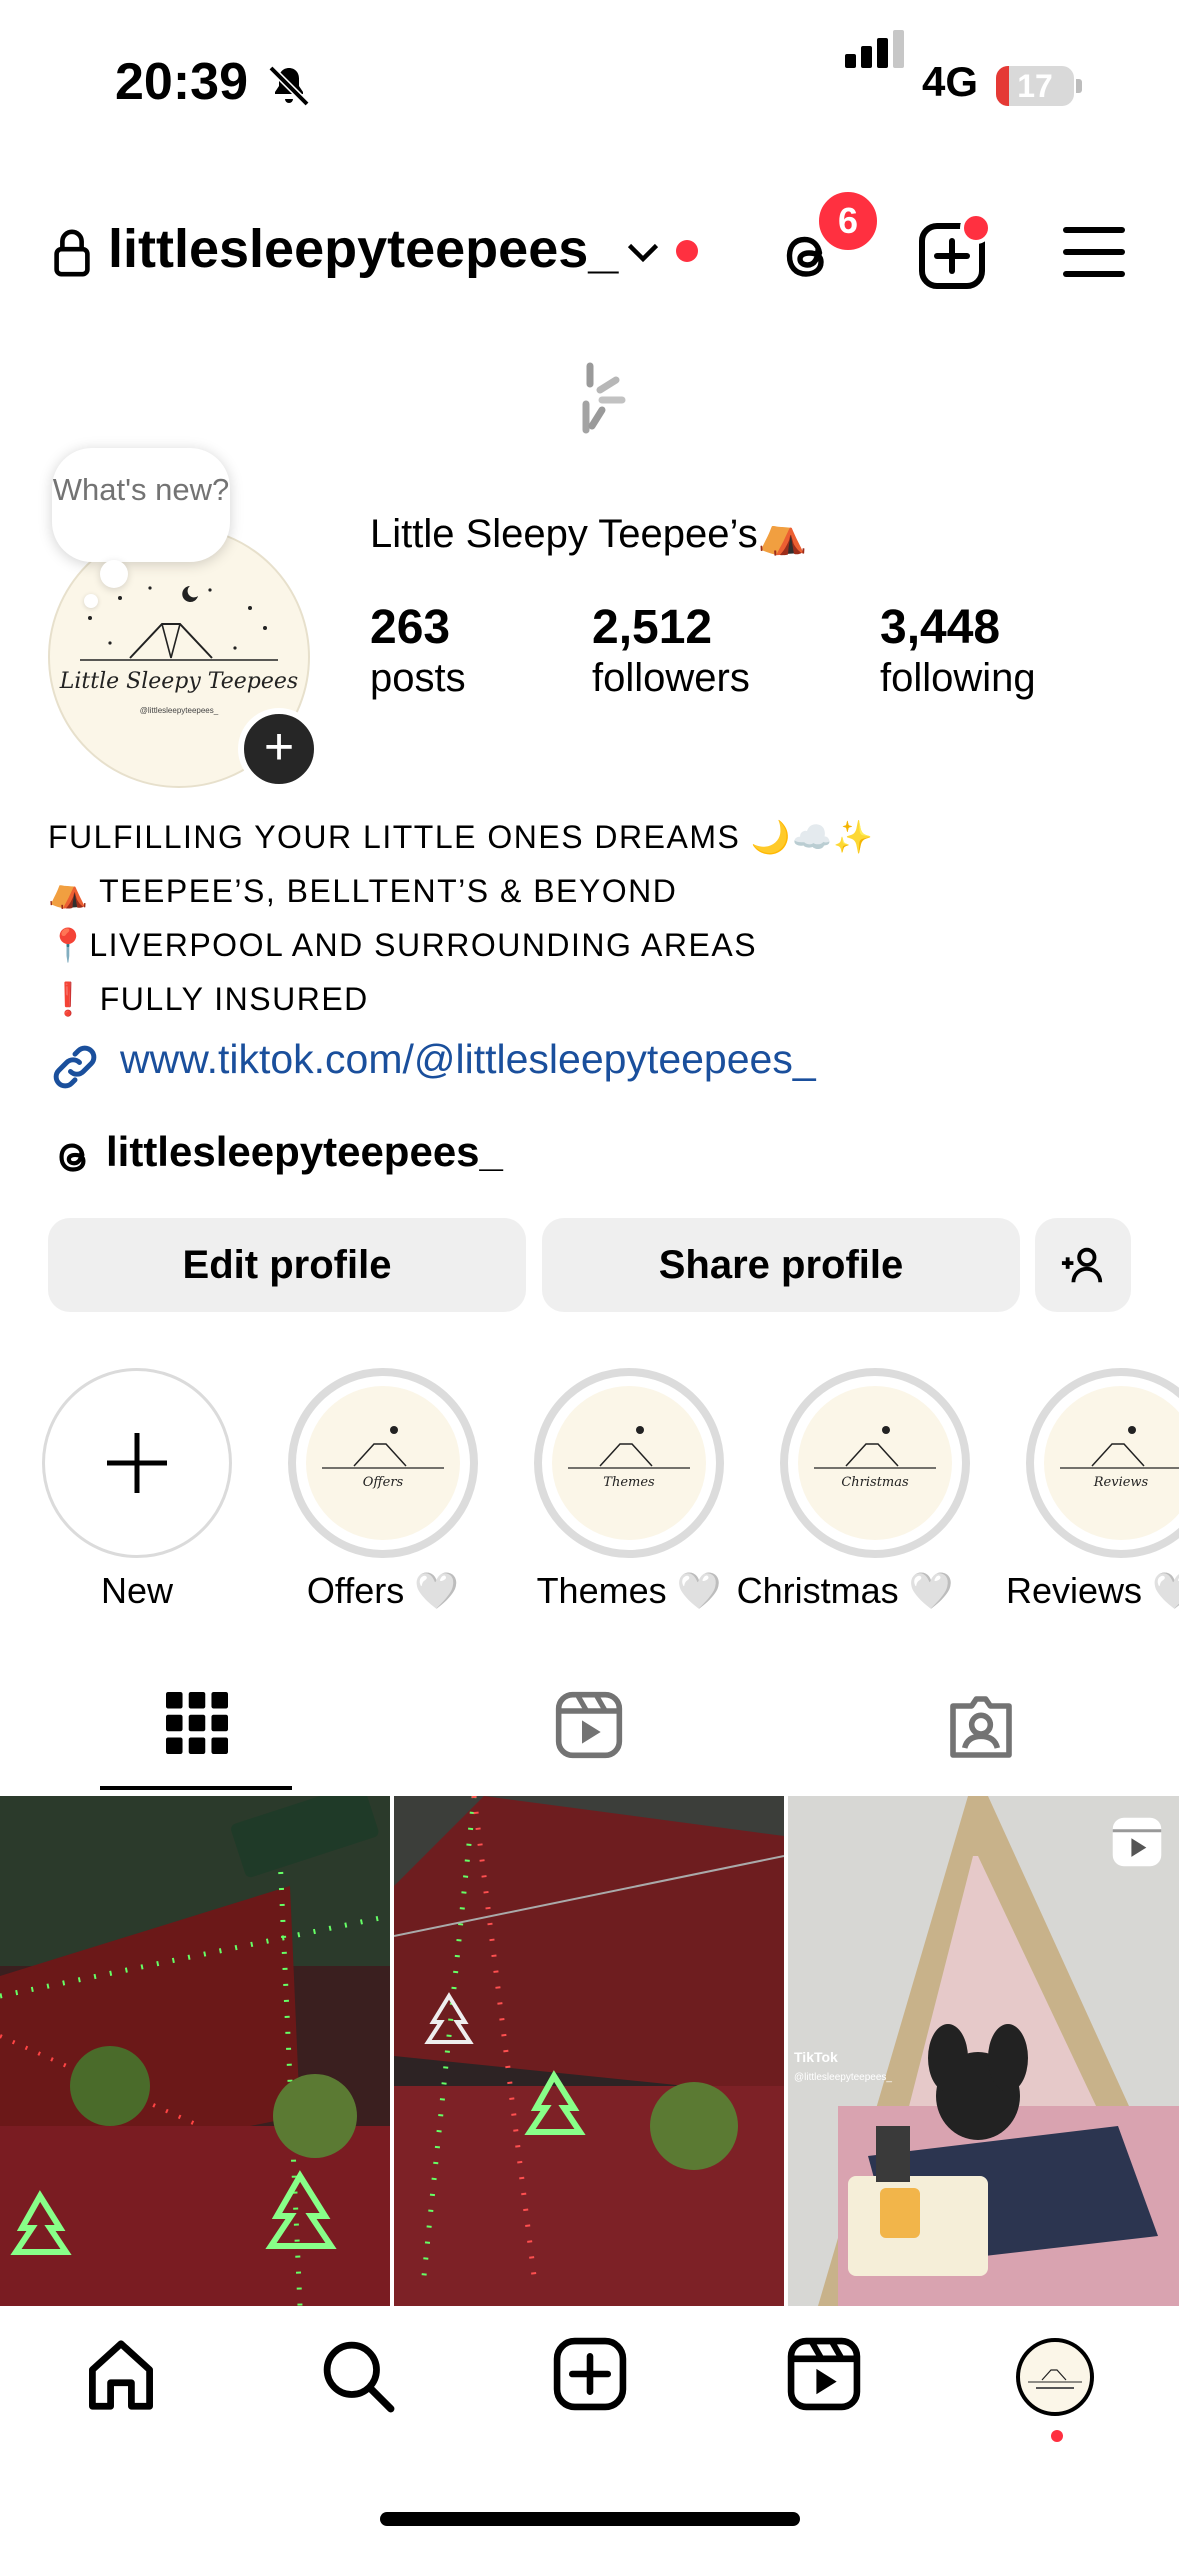 This screenshot has height=2556, width=1179. Describe the element at coordinates (687, 251) in the screenshot. I see `account-notification-dot` at that location.